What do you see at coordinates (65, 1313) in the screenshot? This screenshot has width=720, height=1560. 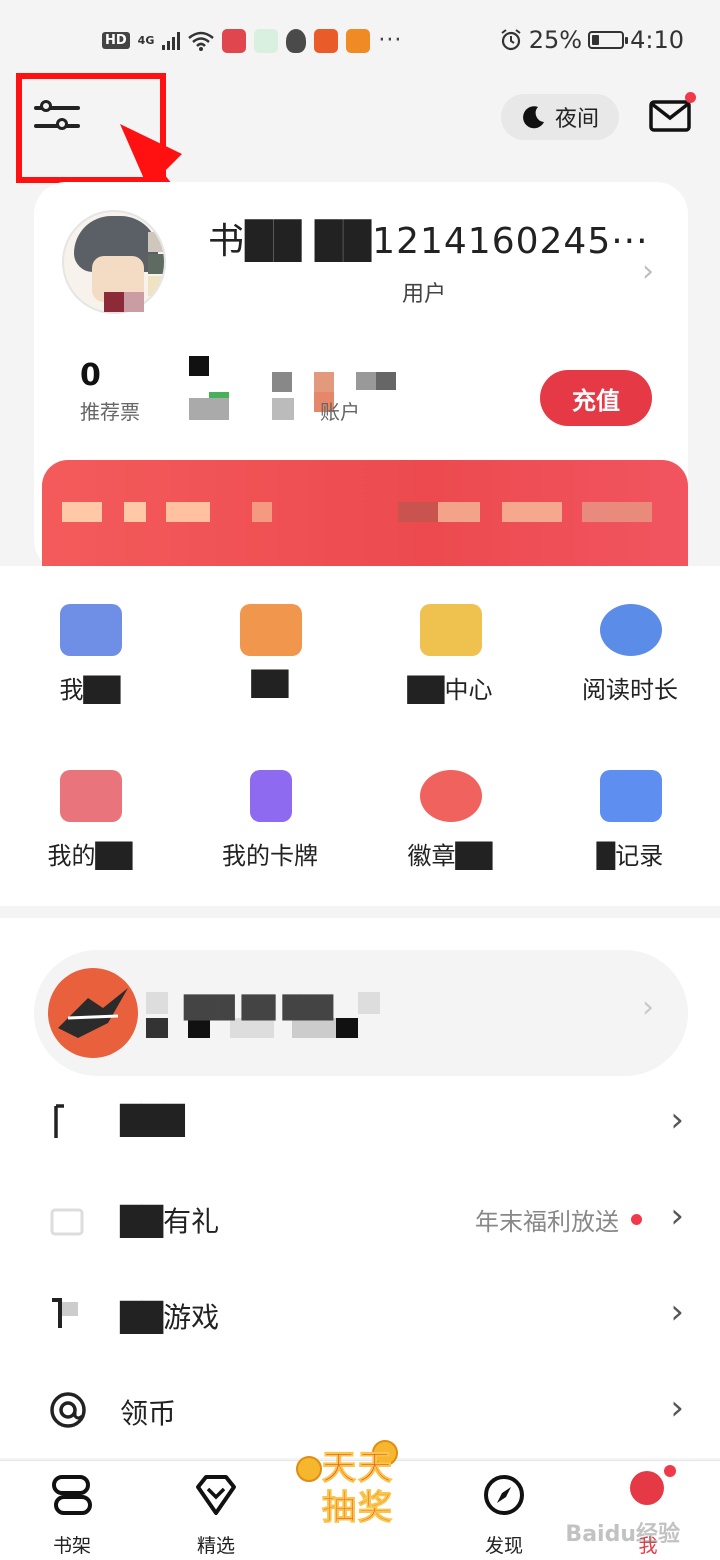 I see `game-icon` at bounding box center [65, 1313].